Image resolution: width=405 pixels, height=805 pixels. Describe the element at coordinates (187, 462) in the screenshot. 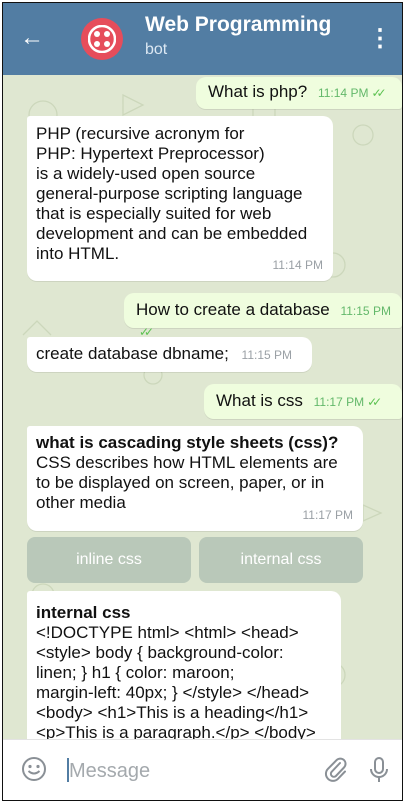

I see `message-line: CSS describes how HTML elements are` at that location.